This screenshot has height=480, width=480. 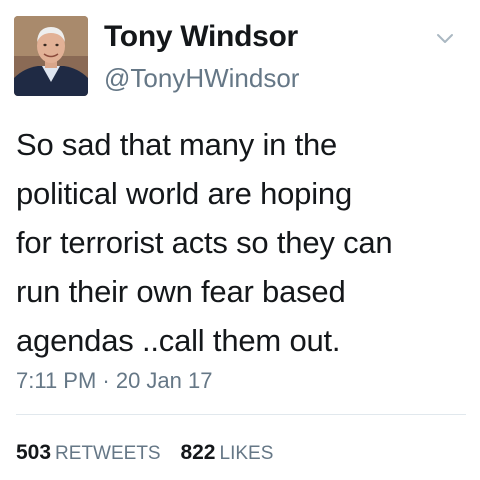 What do you see at coordinates (201, 78) in the screenshot?
I see `author-handle: @TonyHWindsor` at bounding box center [201, 78].